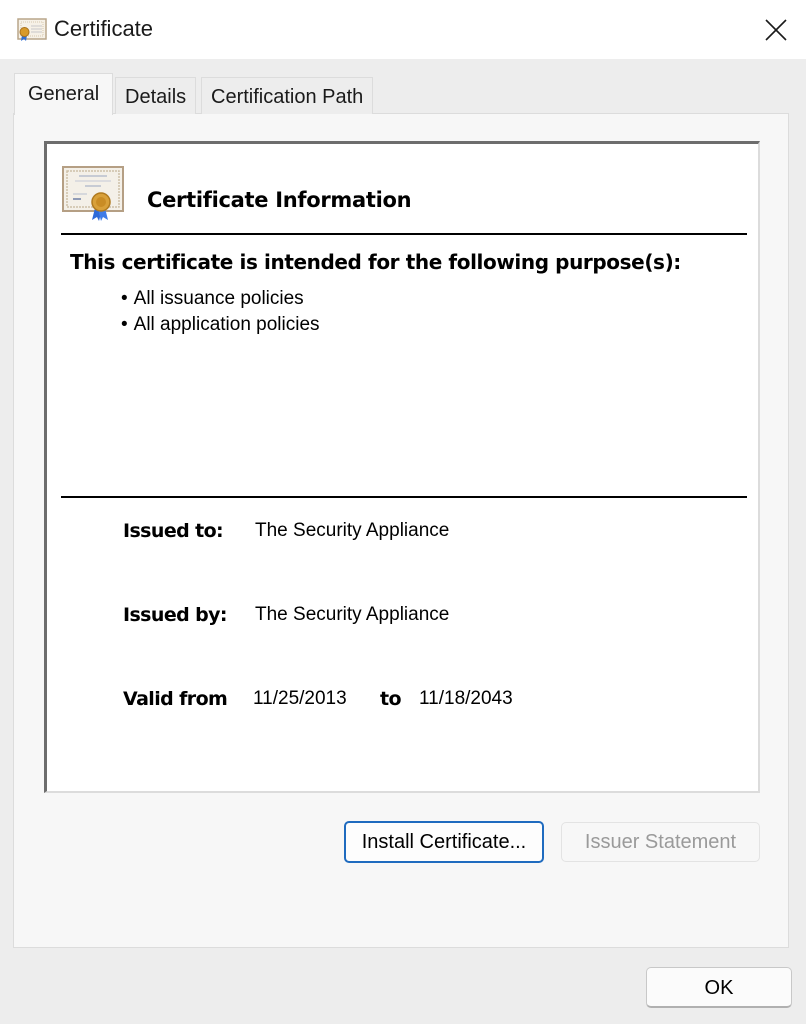 This screenshot has width=806, height=1024. Describe the element at coordinates (719, 987) in the screenshot. I see `ok-button: OK` at that location.